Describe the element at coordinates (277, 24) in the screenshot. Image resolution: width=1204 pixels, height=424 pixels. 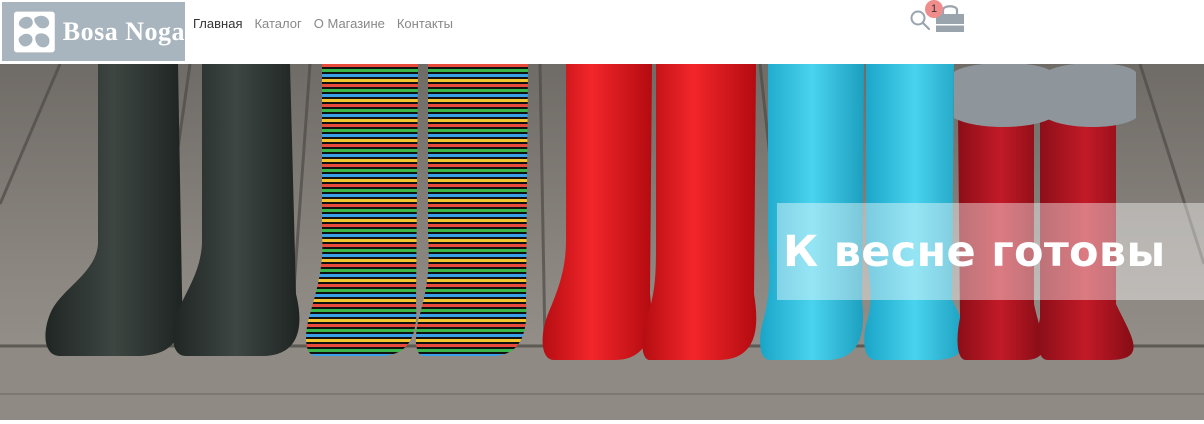
I see `nav-item-catalog: Каталог` at that location.